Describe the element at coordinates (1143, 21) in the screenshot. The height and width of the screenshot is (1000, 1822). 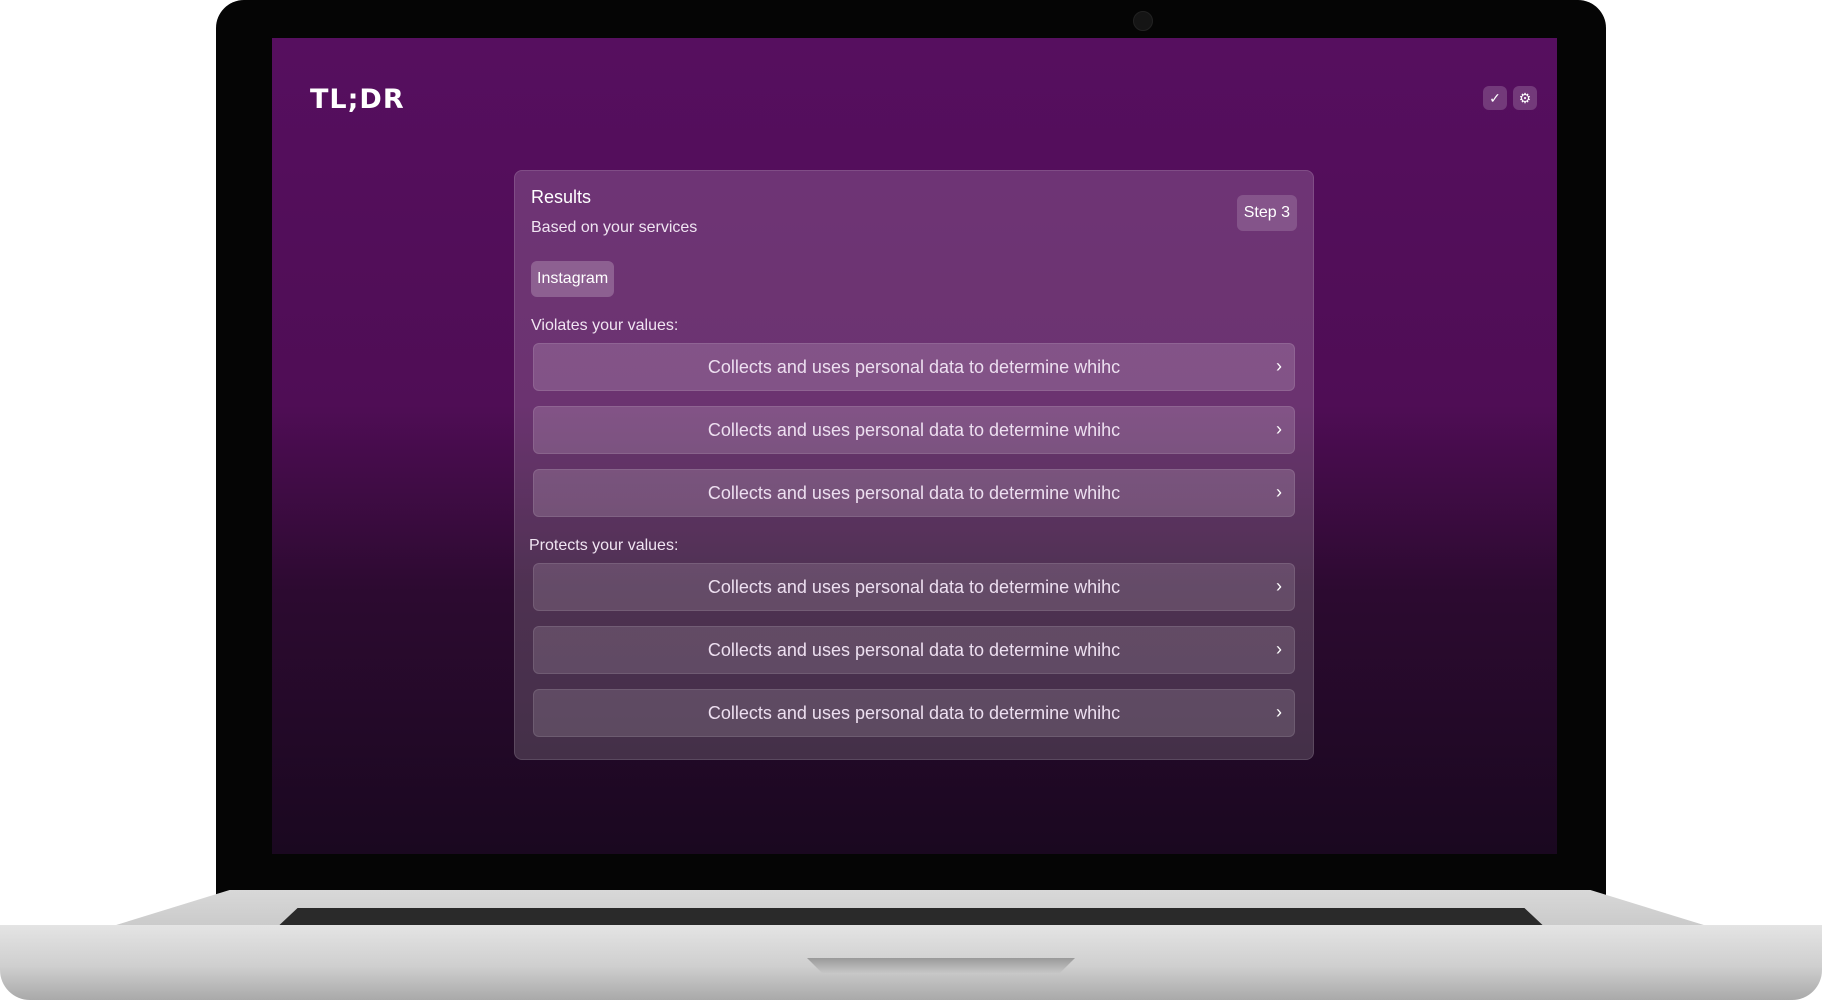
I see `camera-icon` at that location.